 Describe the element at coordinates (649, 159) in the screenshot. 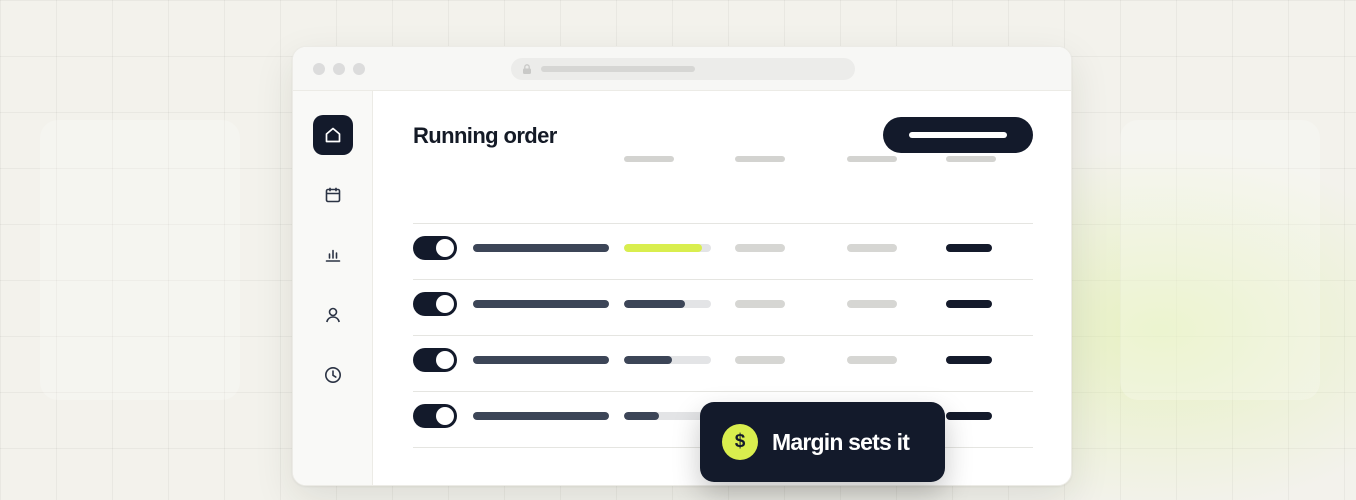

I see `column-header-progress` at that location.